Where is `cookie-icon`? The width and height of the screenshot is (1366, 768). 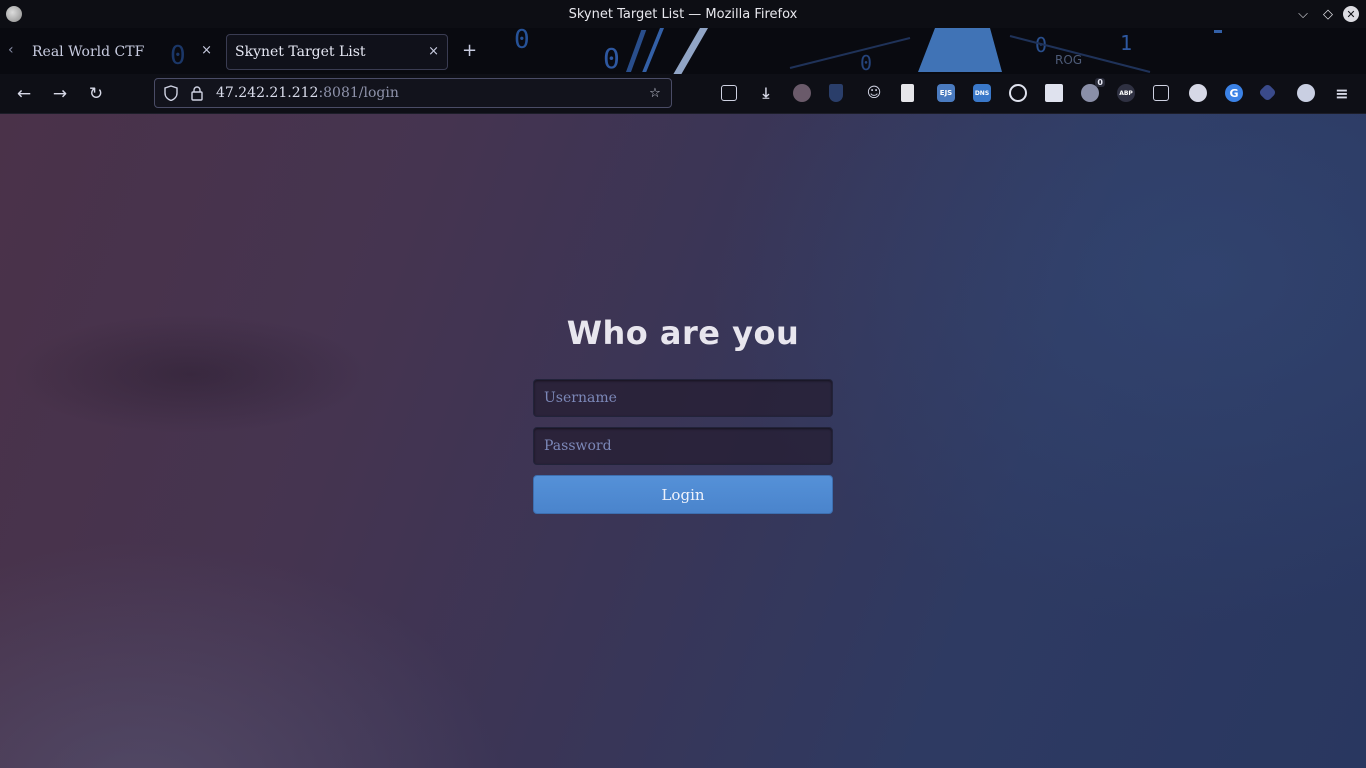 cookie-icon is located at coordinates (1198, 93).